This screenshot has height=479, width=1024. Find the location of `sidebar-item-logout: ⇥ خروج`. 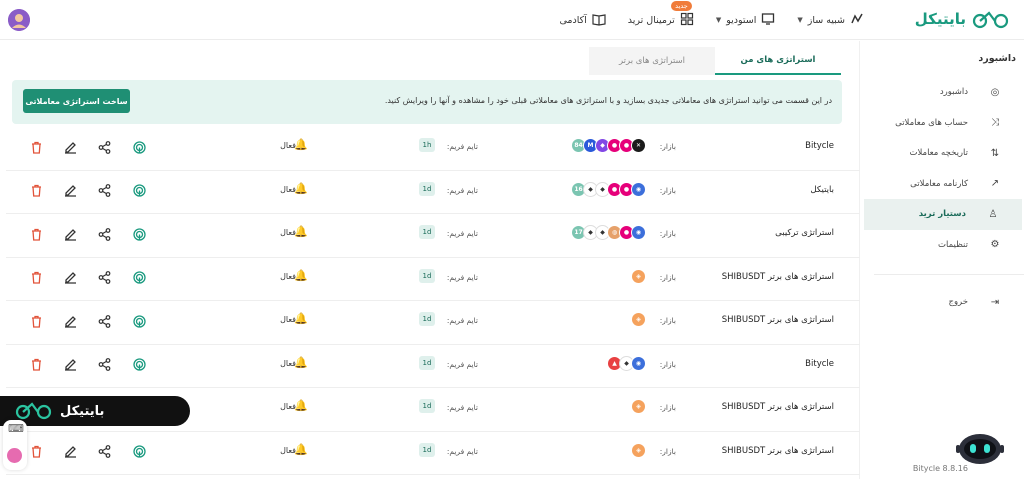

sidebar-item-logout: ⇥ خروج is located at coordinates (944, 302).